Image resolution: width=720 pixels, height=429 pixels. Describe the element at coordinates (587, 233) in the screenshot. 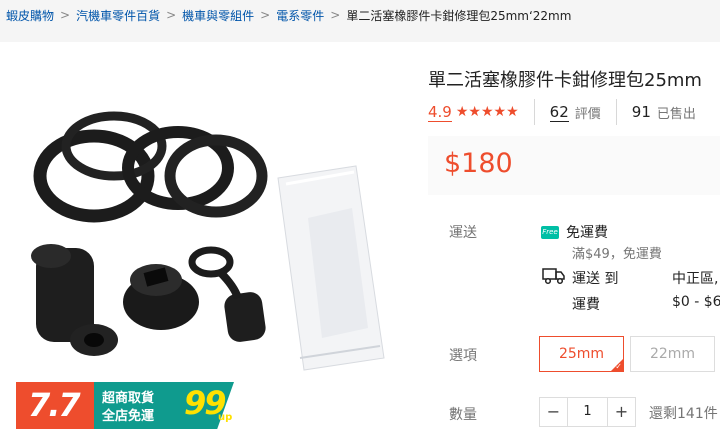

I see `free-shipping-text: 免運費` at that location.